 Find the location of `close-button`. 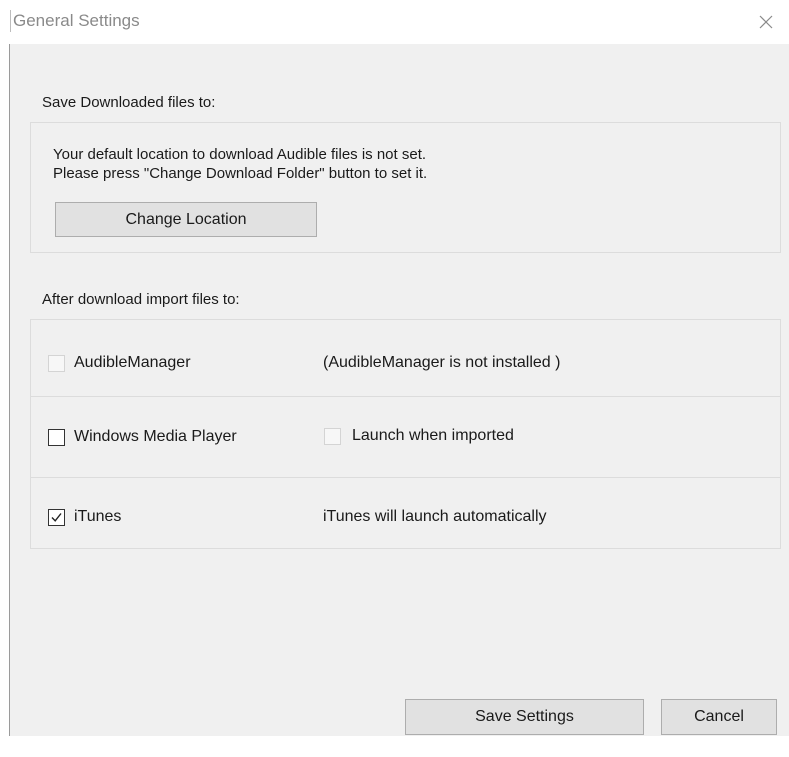

close-button is located at coordinates (766, 22).